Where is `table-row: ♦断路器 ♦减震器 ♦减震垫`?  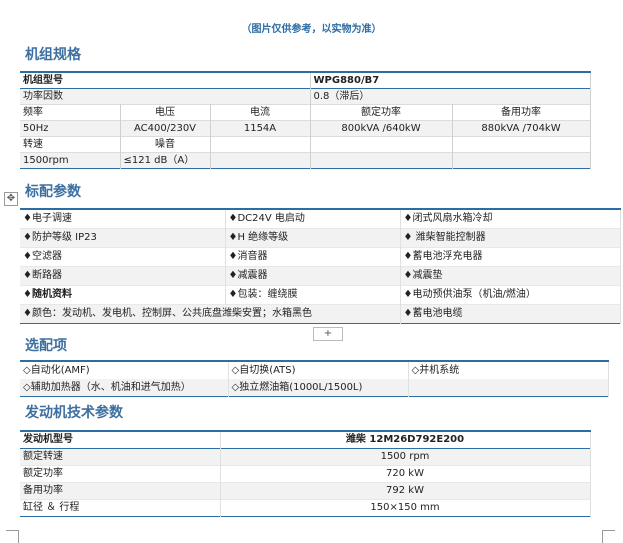 table-row: ♦断路器 ♦减震器 ♦减震垫 is located at coordinates (320, 276).